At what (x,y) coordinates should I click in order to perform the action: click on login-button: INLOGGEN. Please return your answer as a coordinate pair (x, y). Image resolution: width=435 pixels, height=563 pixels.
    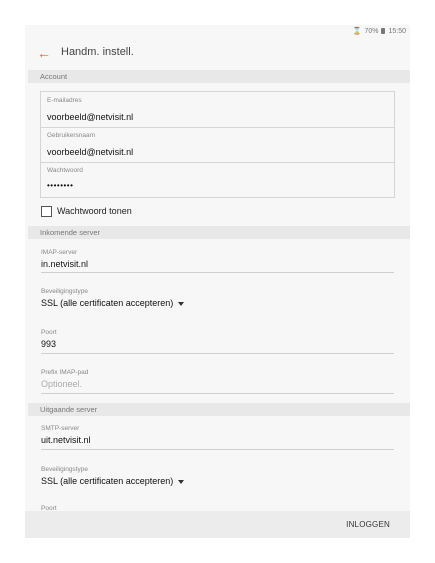
    Looking at the image, I should click on (368, 524).